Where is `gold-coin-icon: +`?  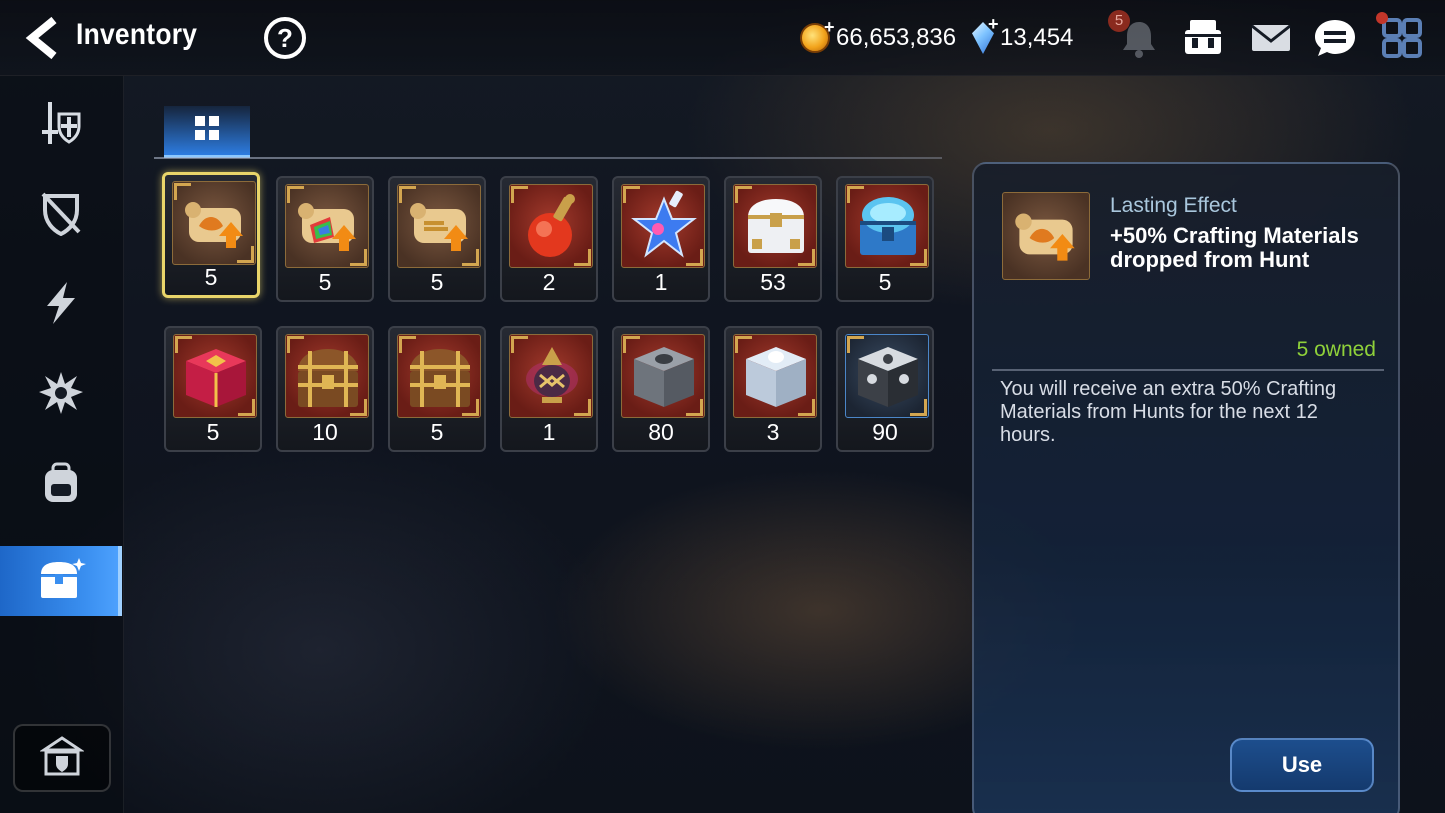 gold-coin-icon: + is located at coordinates (817, 35).